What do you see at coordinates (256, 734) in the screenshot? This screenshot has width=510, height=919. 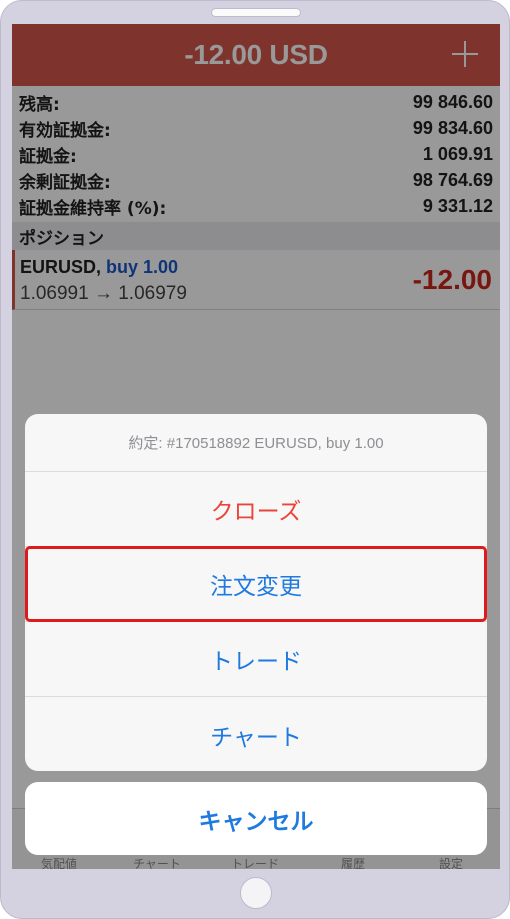 I see `chart-button: チャート` at bounding box center [256, 734].